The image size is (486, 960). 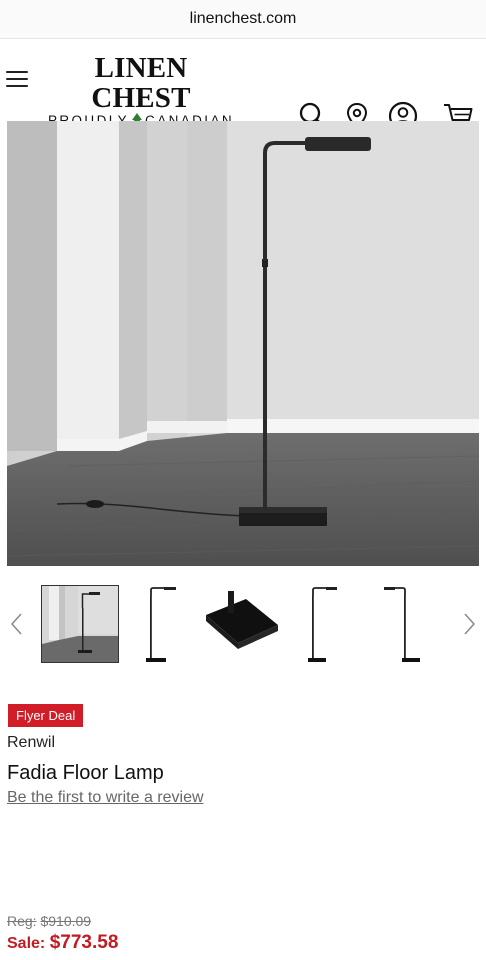 I want to click on product-title: Fadia Floor Lamp, so click(x=85, y=773).